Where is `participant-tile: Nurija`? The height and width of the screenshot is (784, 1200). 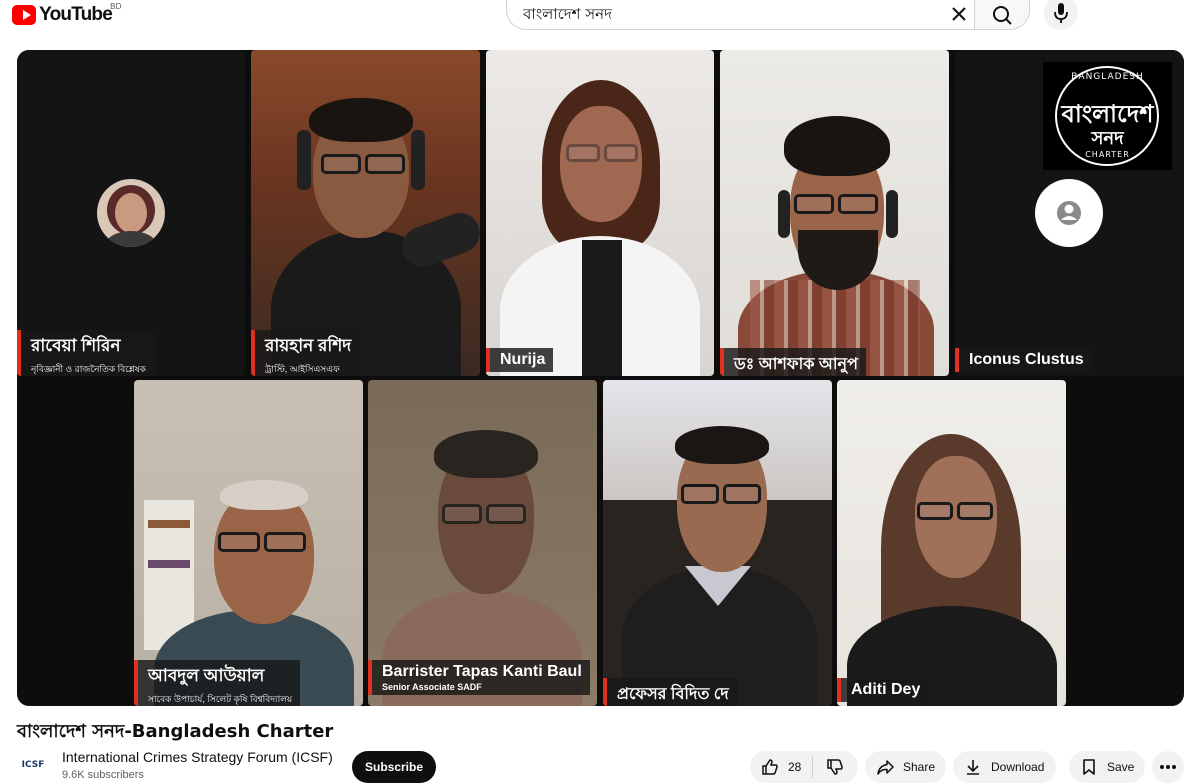 participant-tile: Nurija is located at coordinates (600, 213).